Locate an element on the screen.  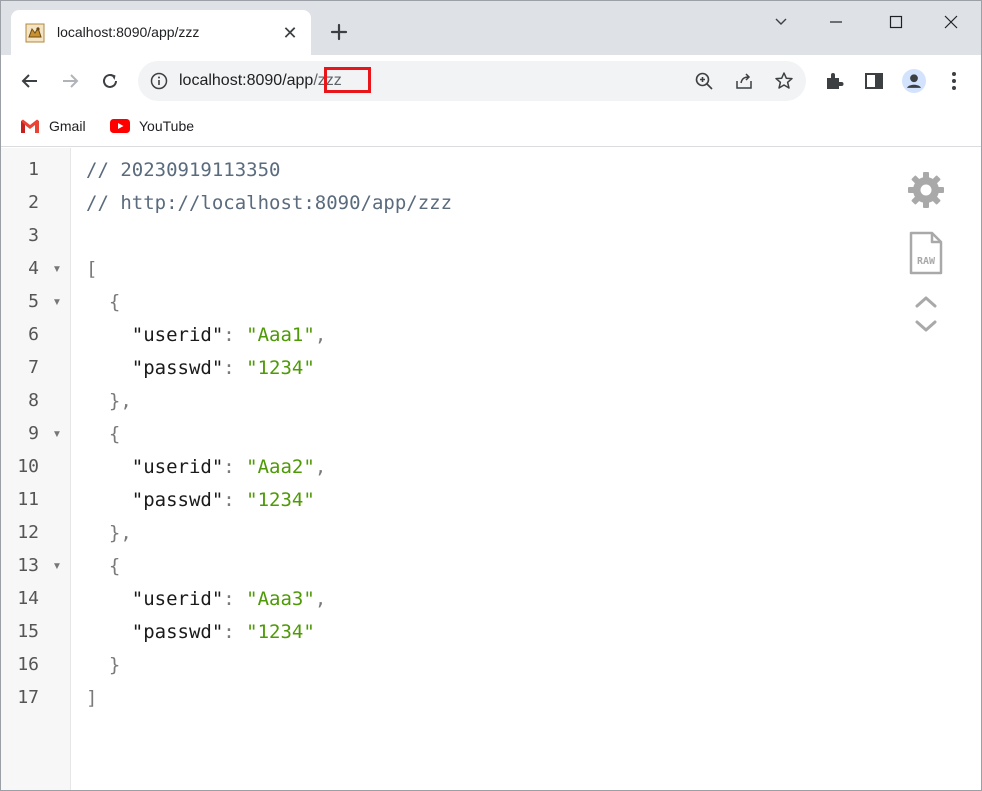
bookmark-label: Gmail is located at coordinates (67, 126).